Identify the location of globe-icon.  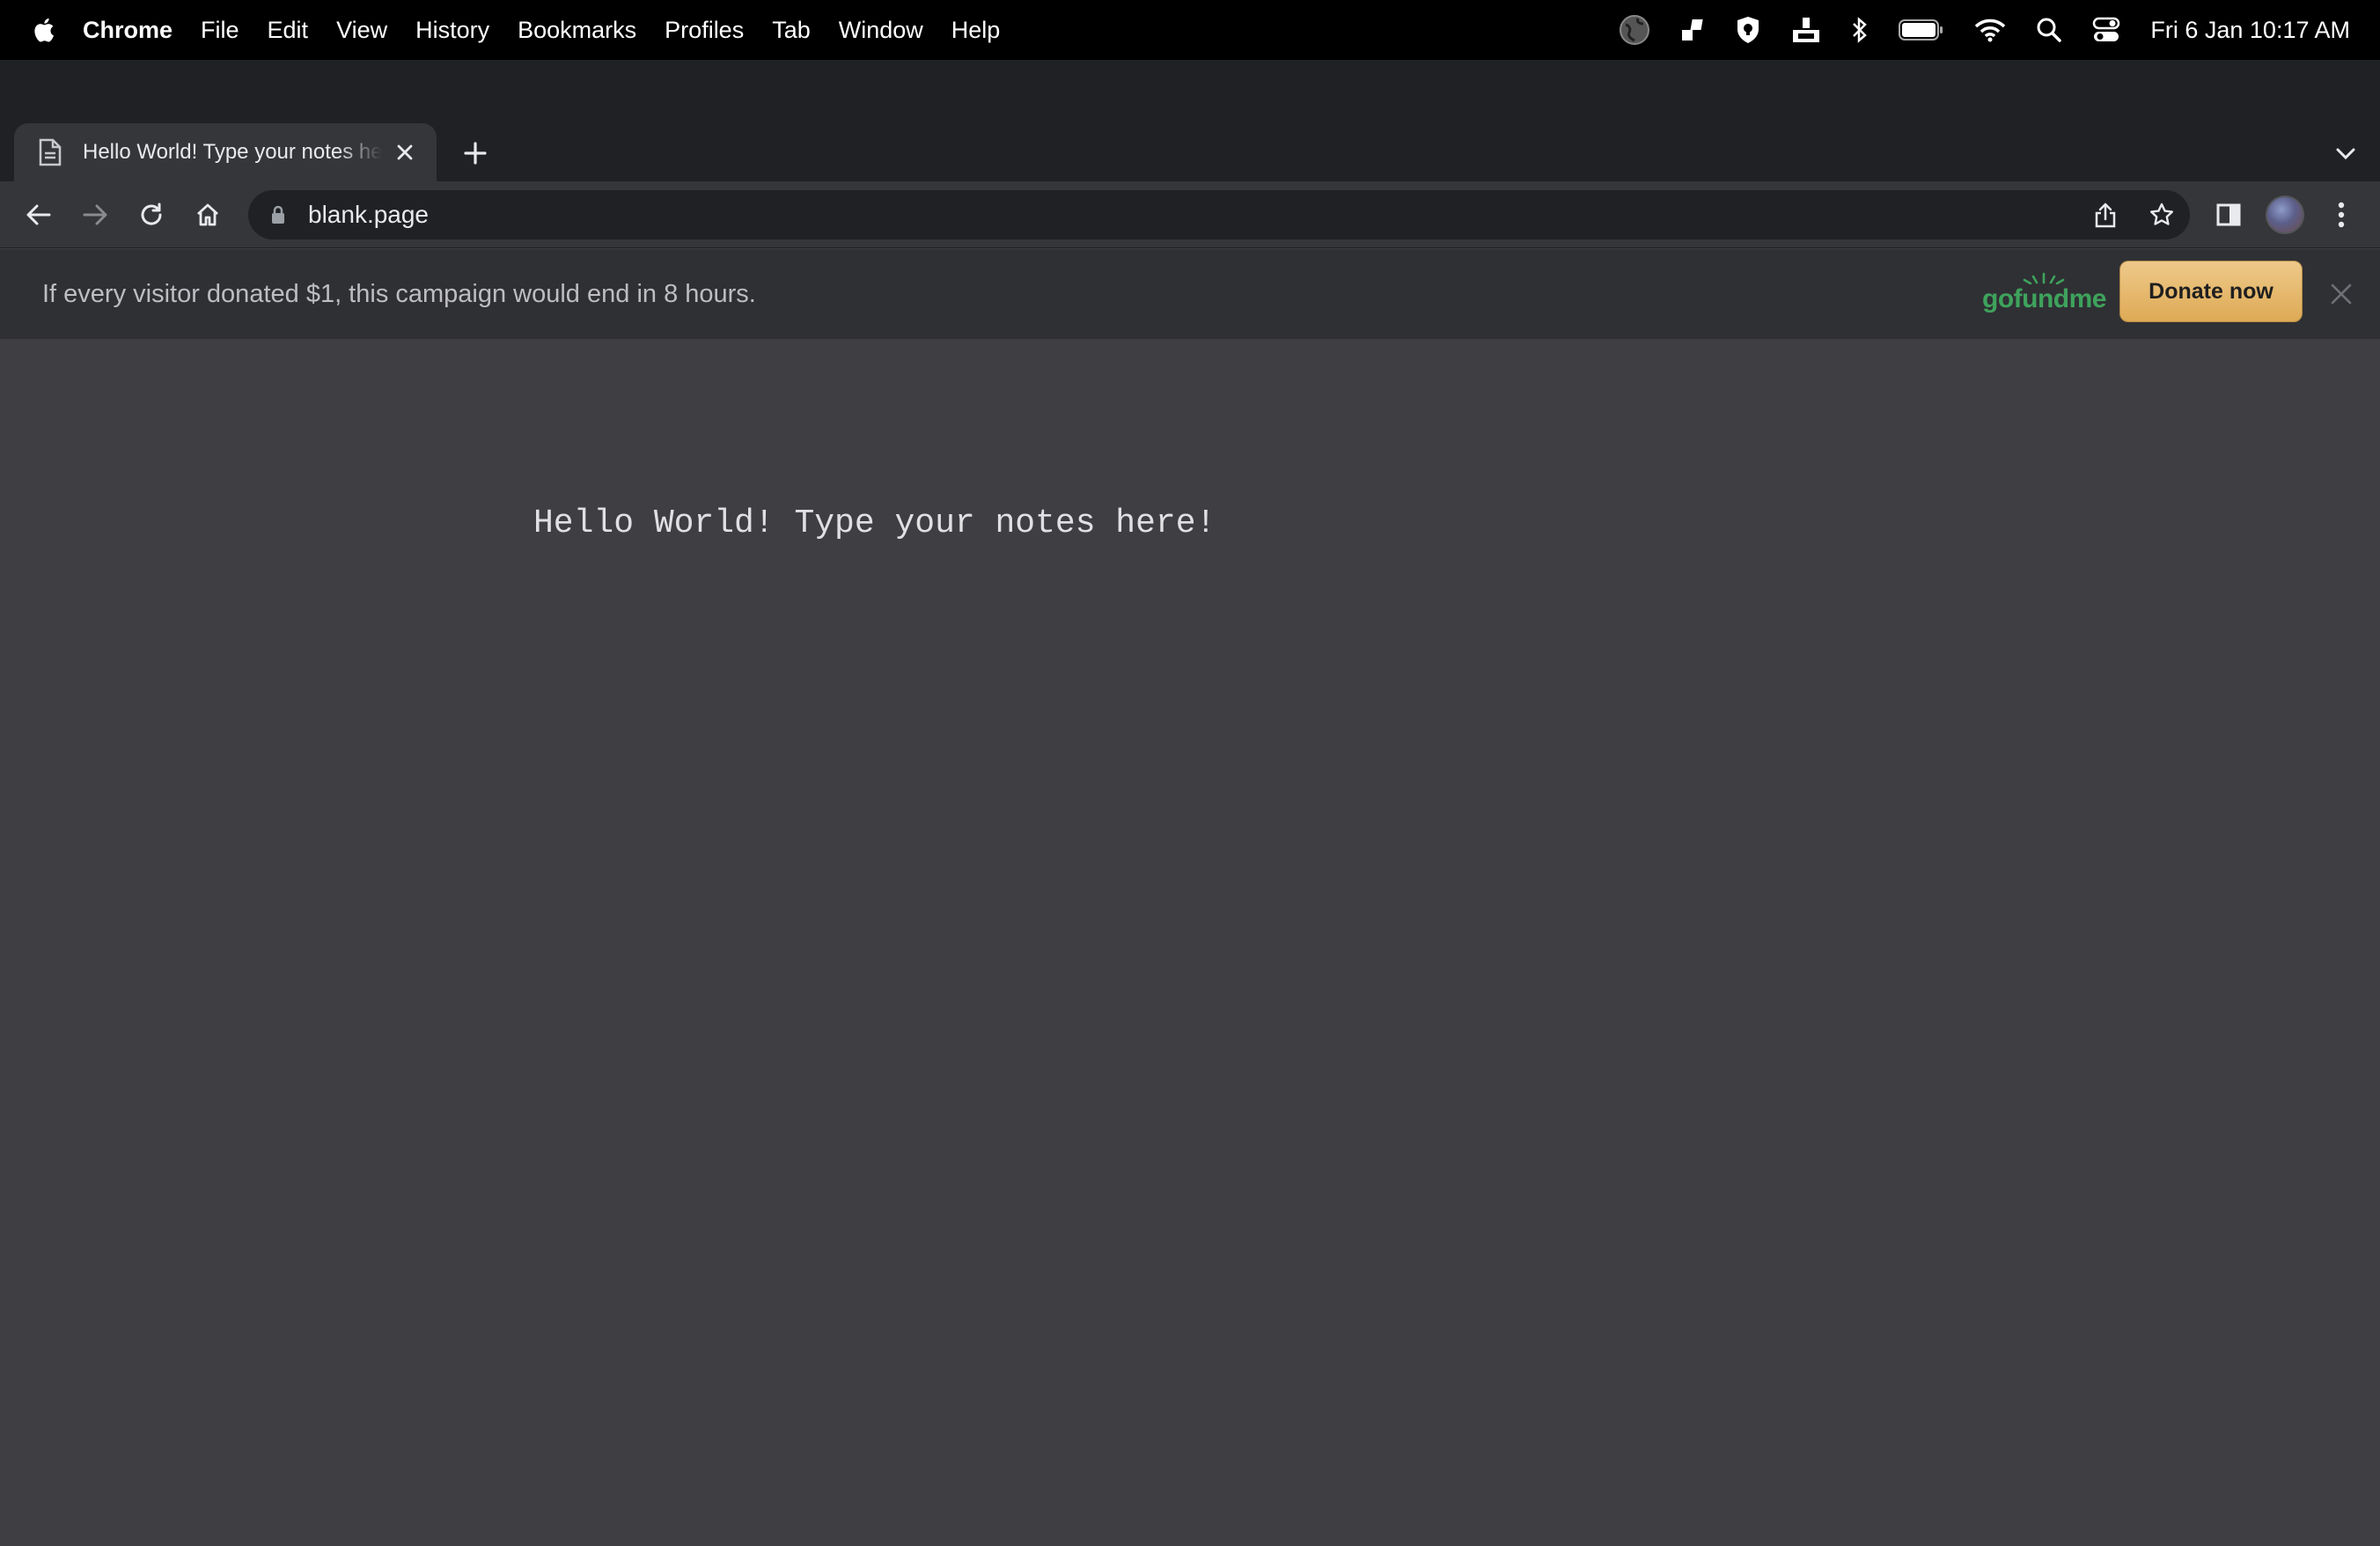
(1634, 30).